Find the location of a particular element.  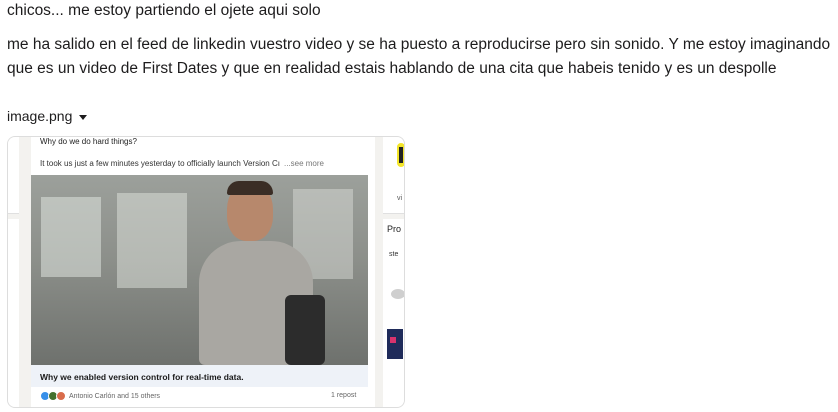

reposts-count: 1 repost is located at coordinates (344, 395).